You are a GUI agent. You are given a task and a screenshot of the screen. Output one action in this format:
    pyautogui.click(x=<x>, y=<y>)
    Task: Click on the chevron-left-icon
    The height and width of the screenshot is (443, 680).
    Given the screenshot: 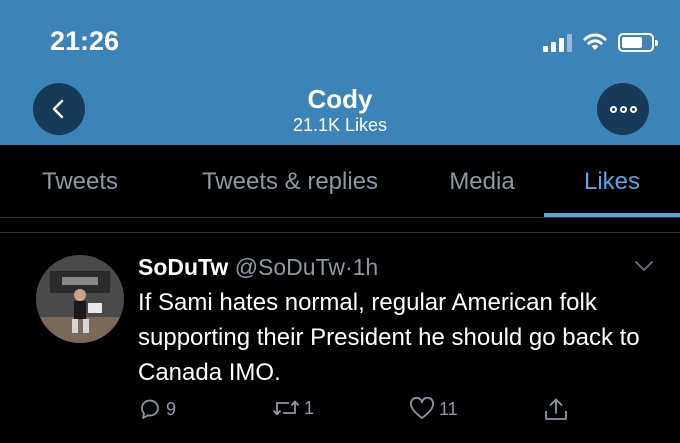 What is the action you would take?
    pyautogui.click(x=58, y=109)
    